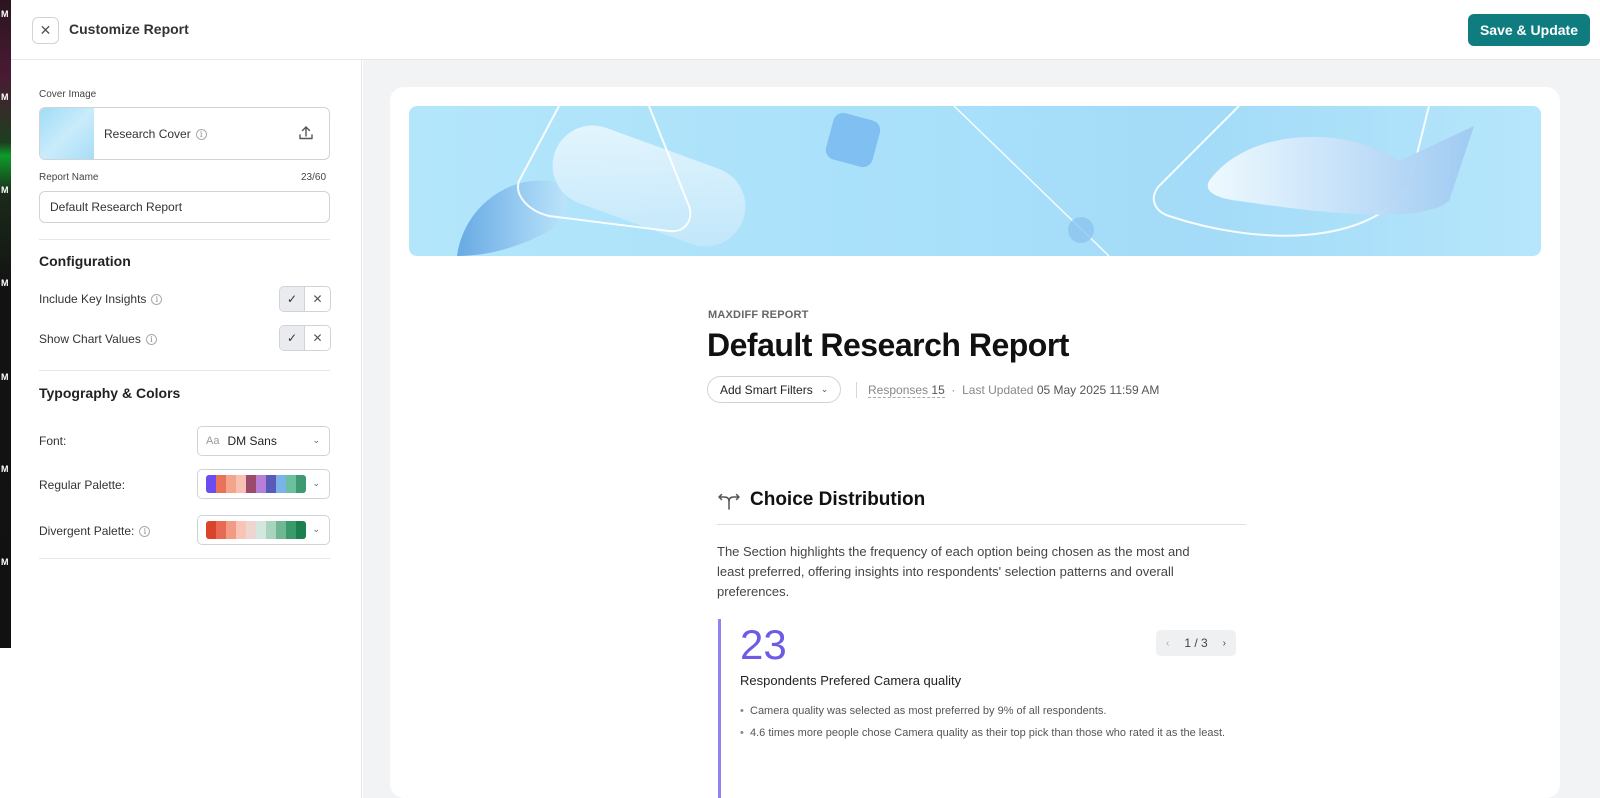 The image size is (1600, 798). What do you see at coordinates (314, 177) in the screenshot?
I see `report-name-counter: 23/60` at bounding box center [314, 177].